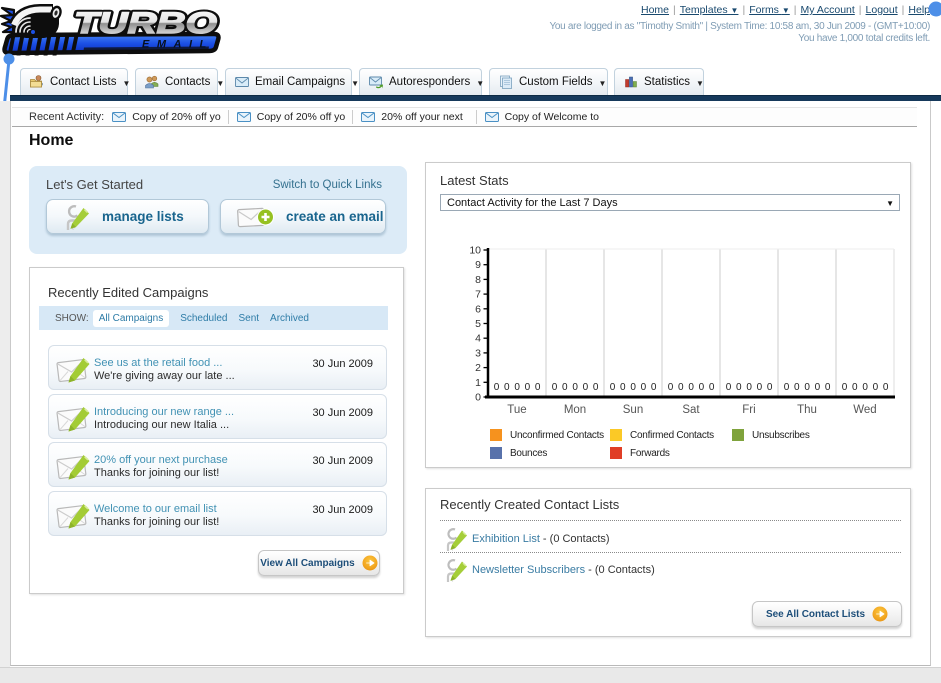  Describe the element at coordinates (478, 353) in the screenshot. I see `svg-text: 3` at that location.